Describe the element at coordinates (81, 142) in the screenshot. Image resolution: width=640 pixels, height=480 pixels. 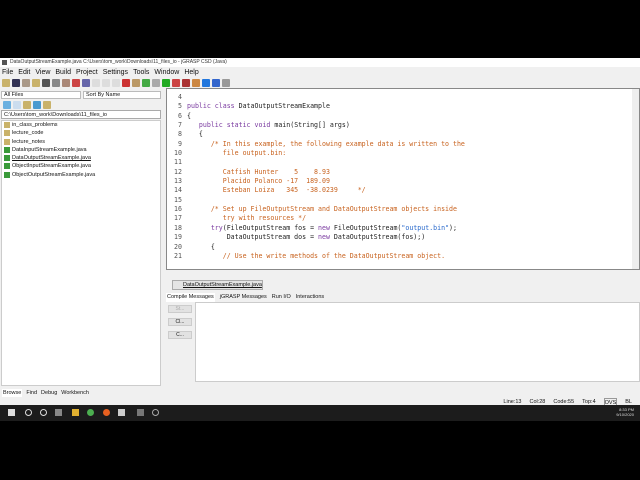
I see `folder-item: lecture_notes` at that location.